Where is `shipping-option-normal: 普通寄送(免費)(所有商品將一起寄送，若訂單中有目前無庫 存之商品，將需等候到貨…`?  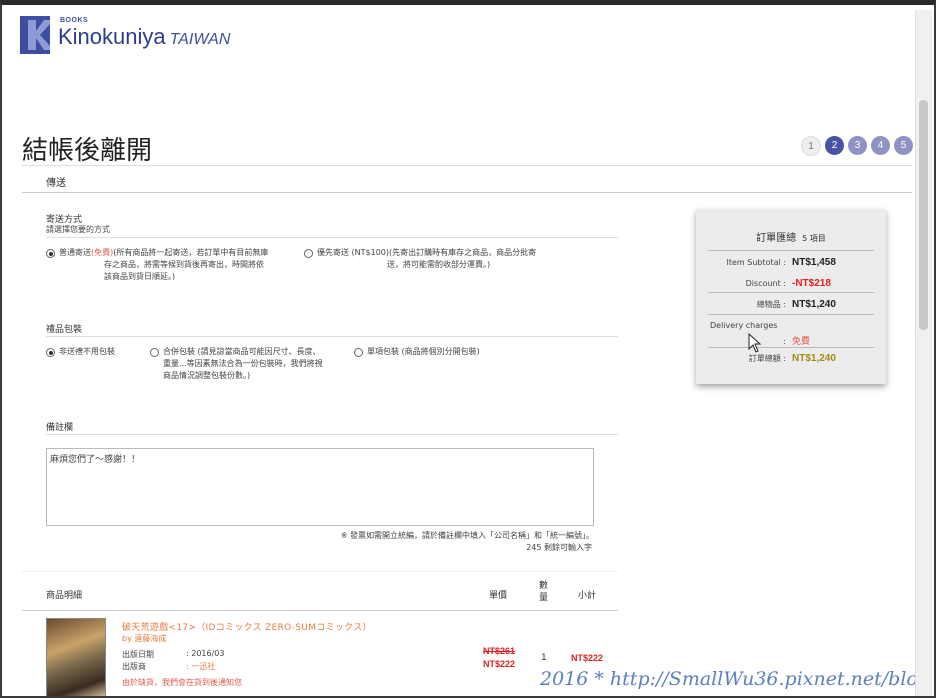
shipping-option-normal: 普通寄送(免費)(所有商品將一起寄送，若訂單中有目前無庫 存之商品，將需等候到貨… is located at coordinates (157, 265).